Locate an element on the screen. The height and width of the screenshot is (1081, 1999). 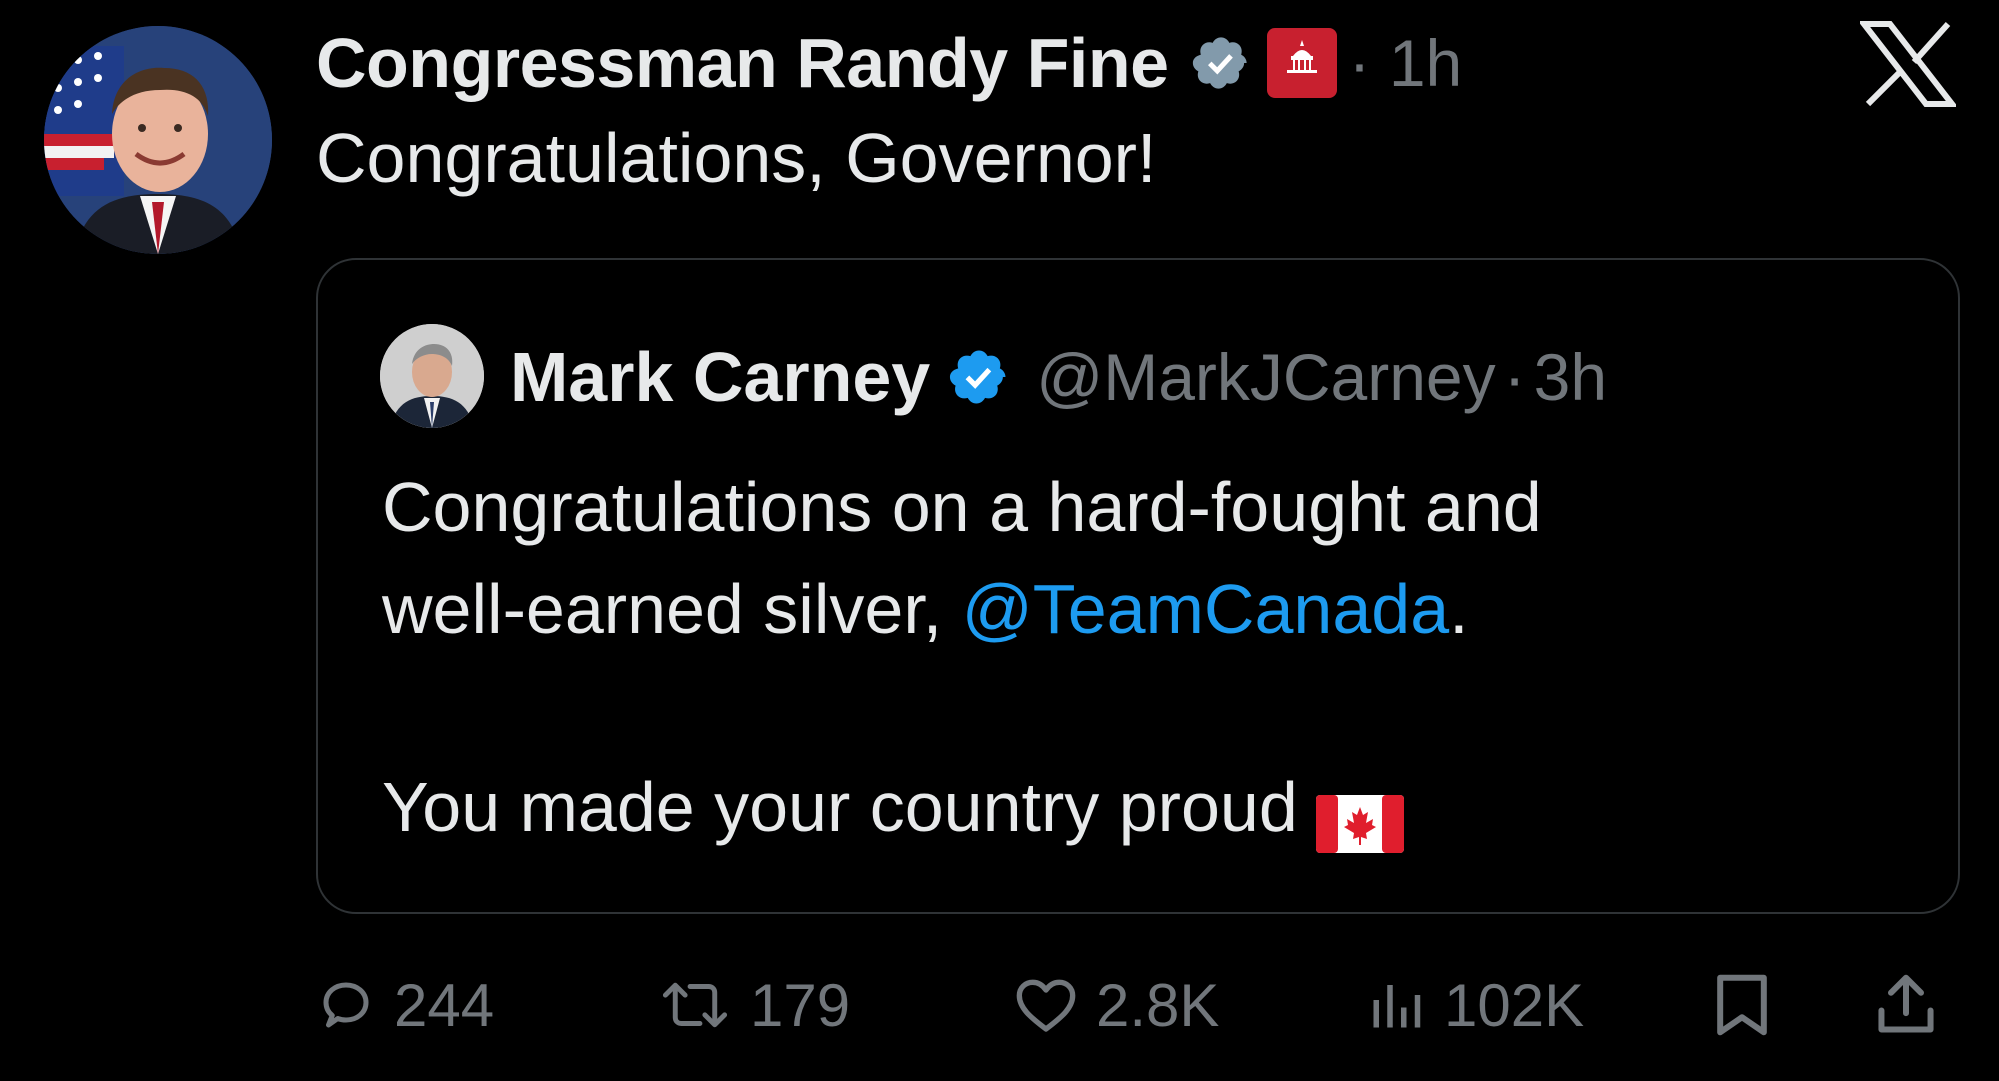
like-button: 2.8K is located at coordinates (1116, 1005).